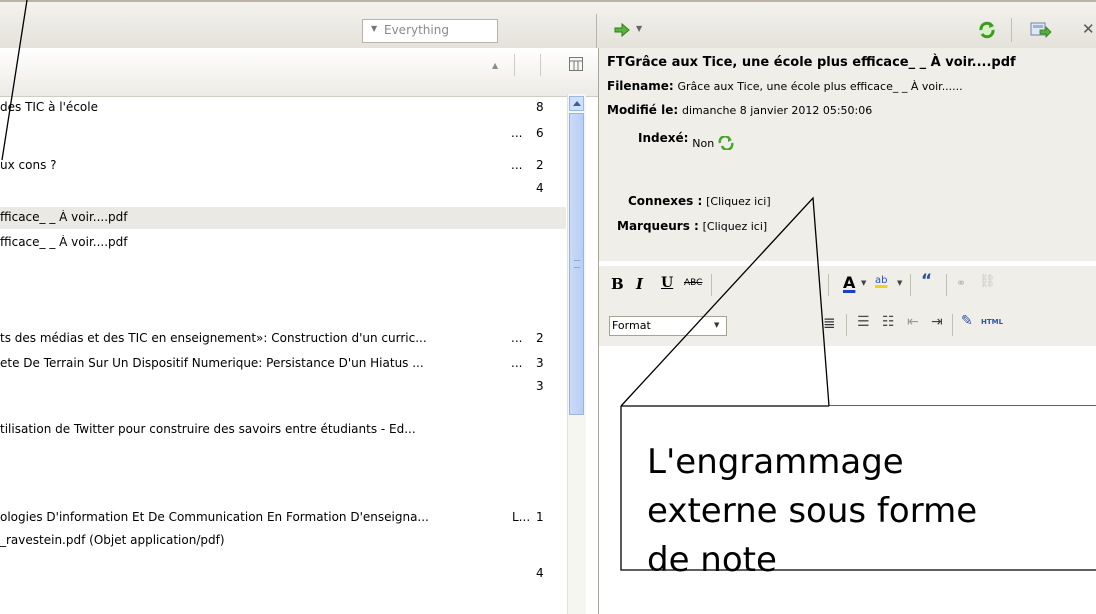 Image resolution: width=1096 pixels, height=614 pixels. I want to click on column-picker-icon, so click(576, 64).